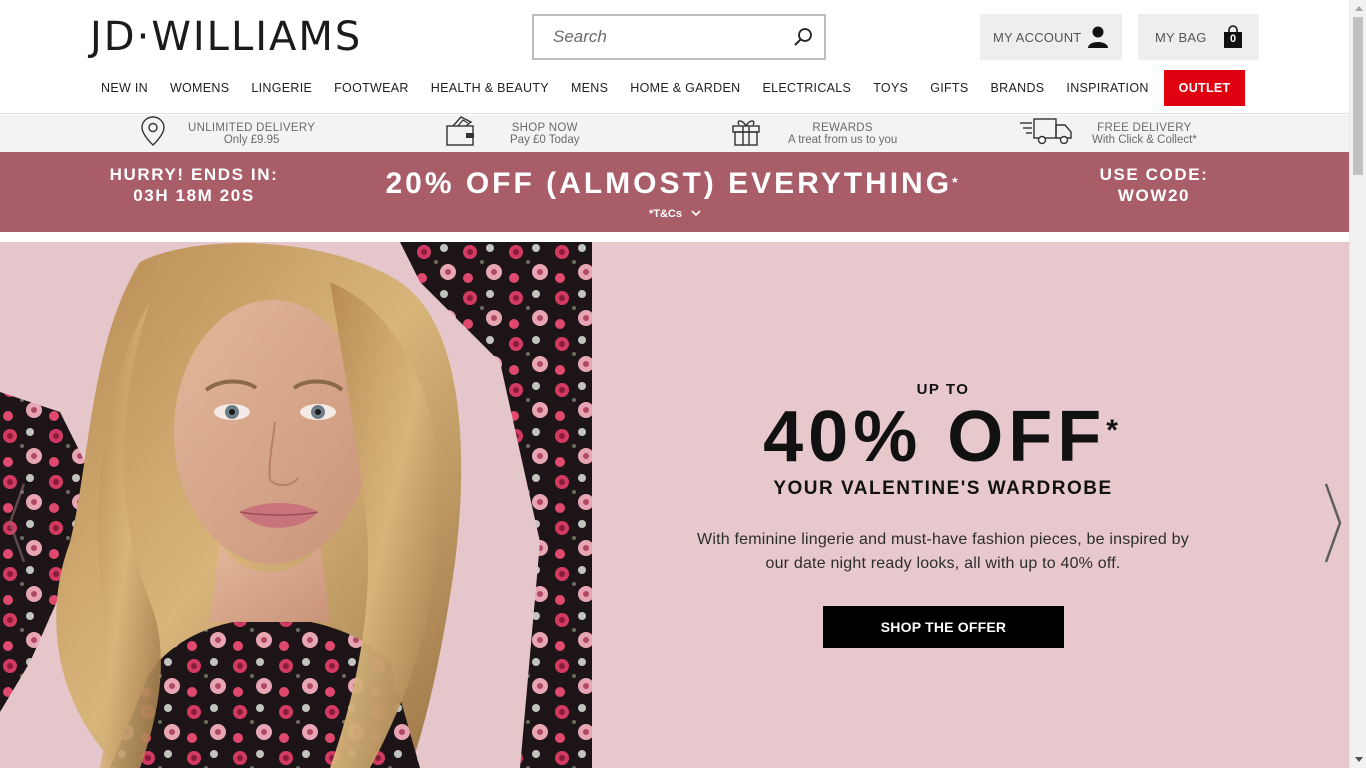  Describe the element at coordinates (665, 214) in the screenshot. I see `terms-label: *T&Cs` at that location.